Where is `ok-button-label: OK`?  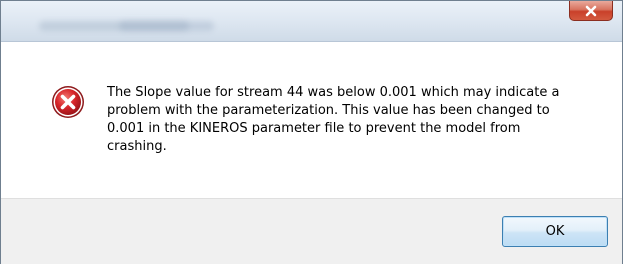 ok-button-label: OK is located at coordinates (555, 231).